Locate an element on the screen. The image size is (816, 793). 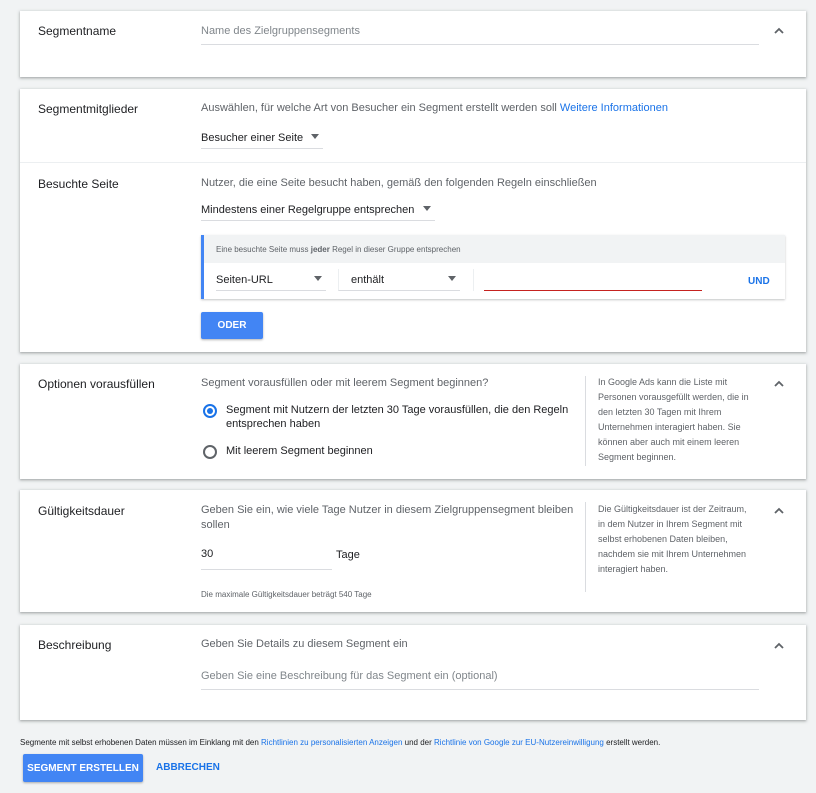
prefill-label: Optionen vorausfüllen is located at coordinates (96, 384).